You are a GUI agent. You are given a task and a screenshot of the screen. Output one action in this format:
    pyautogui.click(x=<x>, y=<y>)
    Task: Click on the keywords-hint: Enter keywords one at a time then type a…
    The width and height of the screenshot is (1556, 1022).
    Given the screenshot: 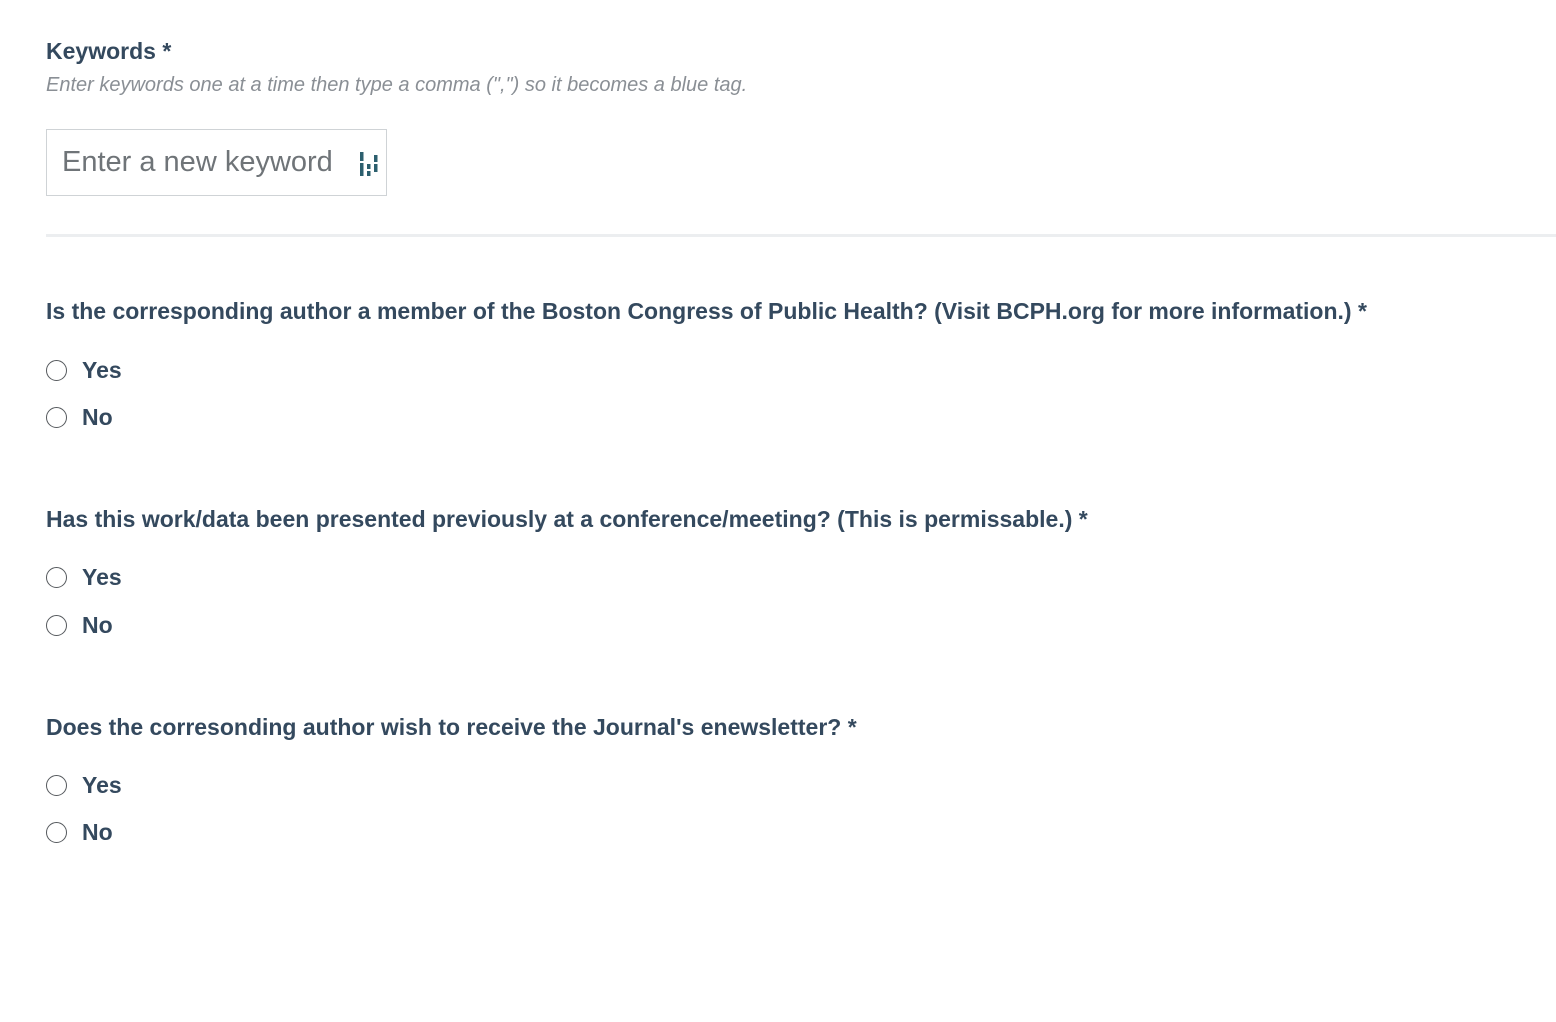 What is the action you would take?
    pyautogui.click(x=397, y=85)
    